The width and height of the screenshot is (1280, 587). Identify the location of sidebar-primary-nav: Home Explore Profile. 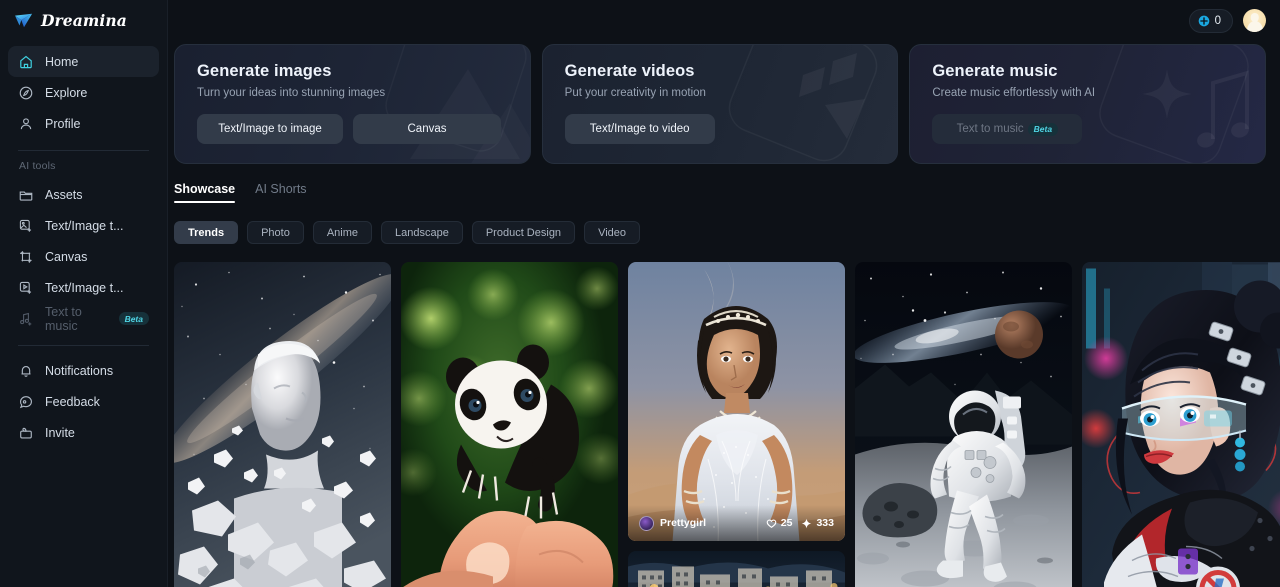
(83, 92).